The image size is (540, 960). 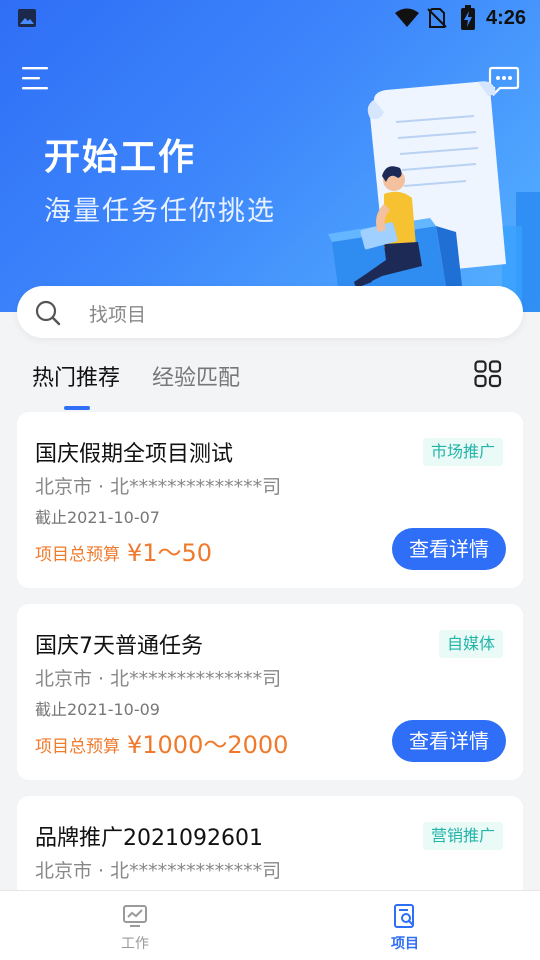 I want to click on nav-item-work: 工作, so click(x=135, y=925).